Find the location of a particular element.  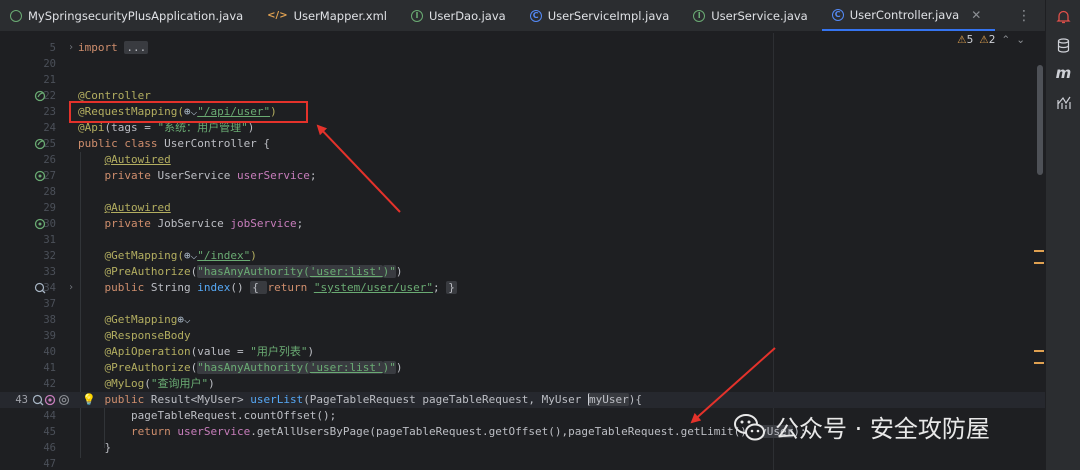

wechat-icon is located at coordinates (749, 426).